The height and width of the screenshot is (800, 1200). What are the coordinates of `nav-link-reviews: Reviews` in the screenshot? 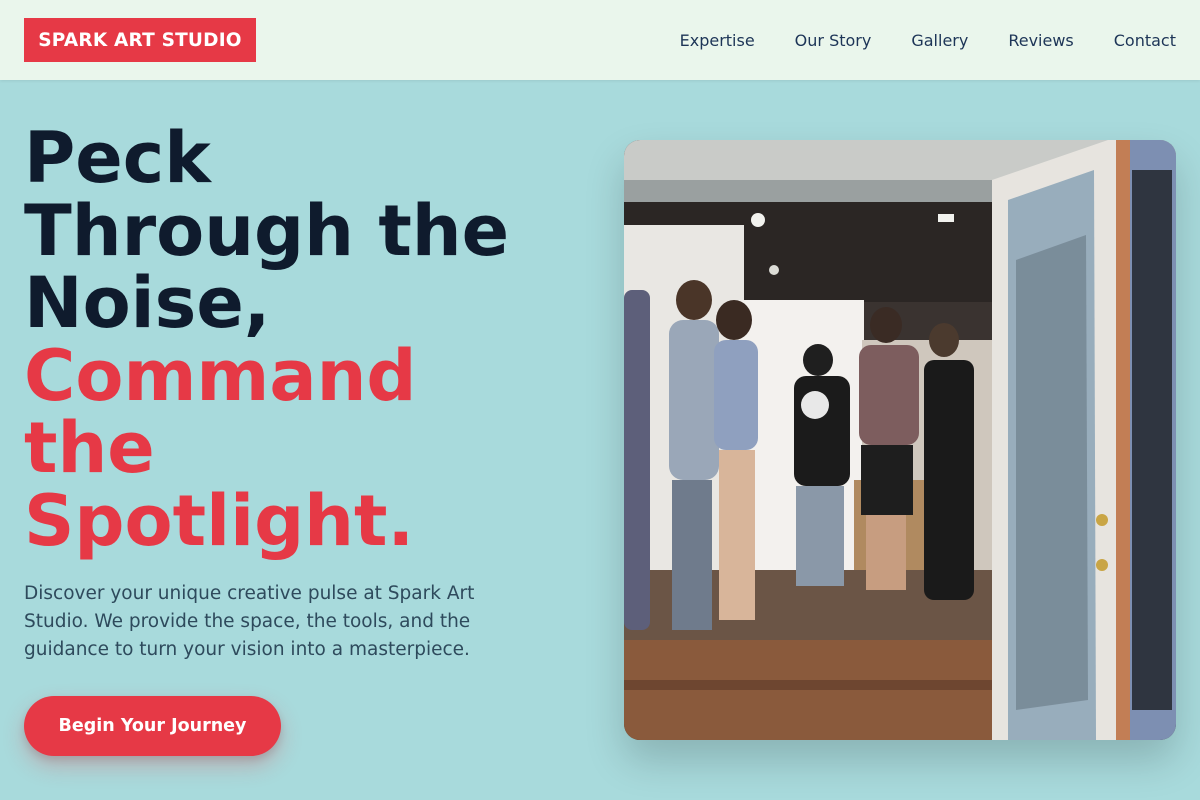 It's located at (1040, 40).